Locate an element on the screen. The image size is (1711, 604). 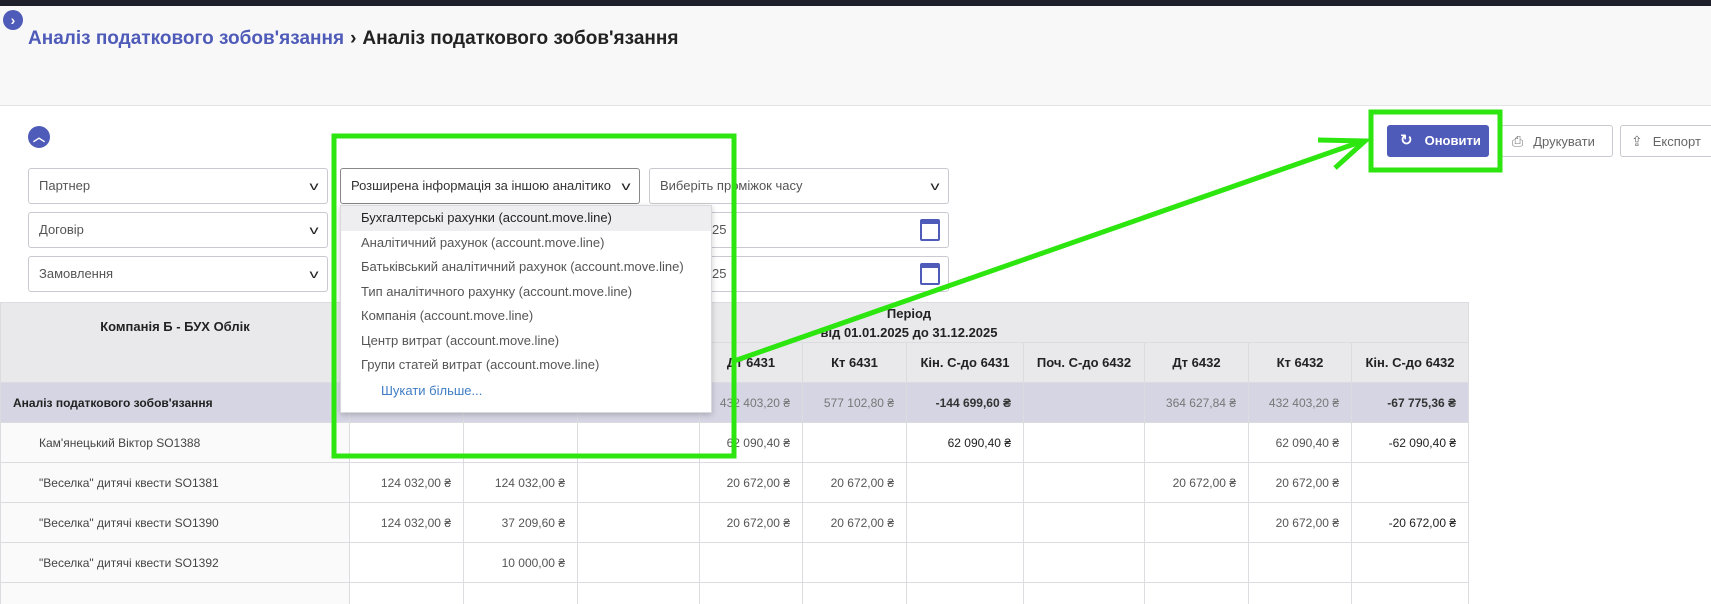
upload-icon: ⇪ is located at coordinates (1637, 141).